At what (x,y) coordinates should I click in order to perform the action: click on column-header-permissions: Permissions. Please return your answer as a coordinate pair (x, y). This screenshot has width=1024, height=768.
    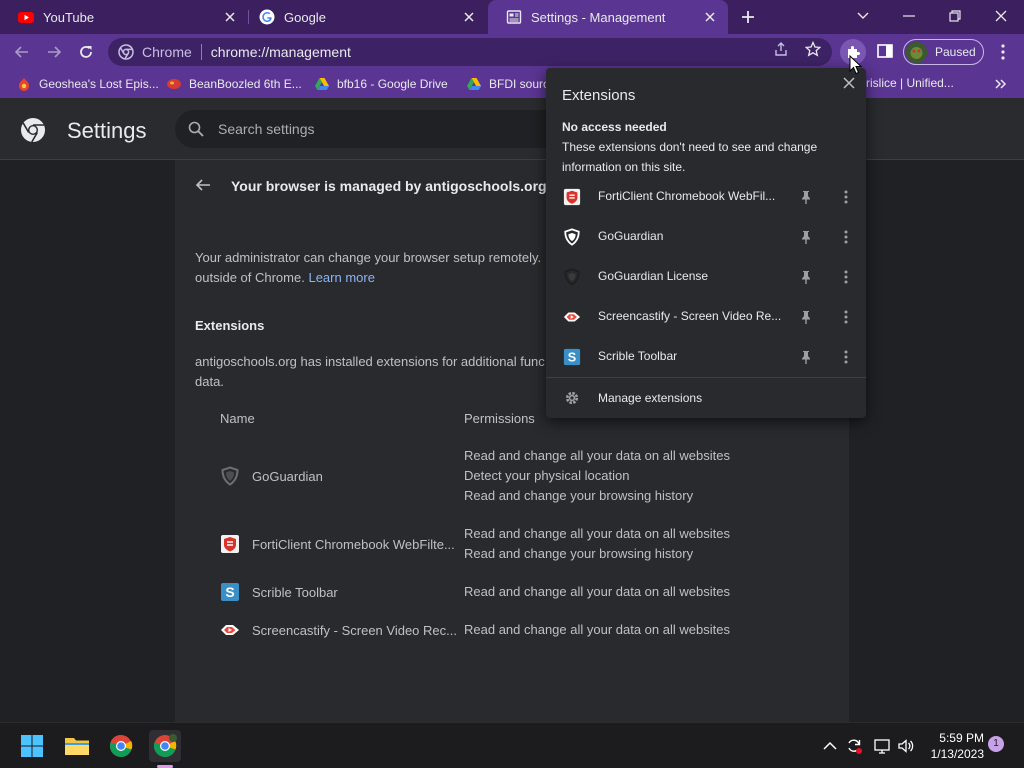
    Looking at the image, I should click on (499, 418).